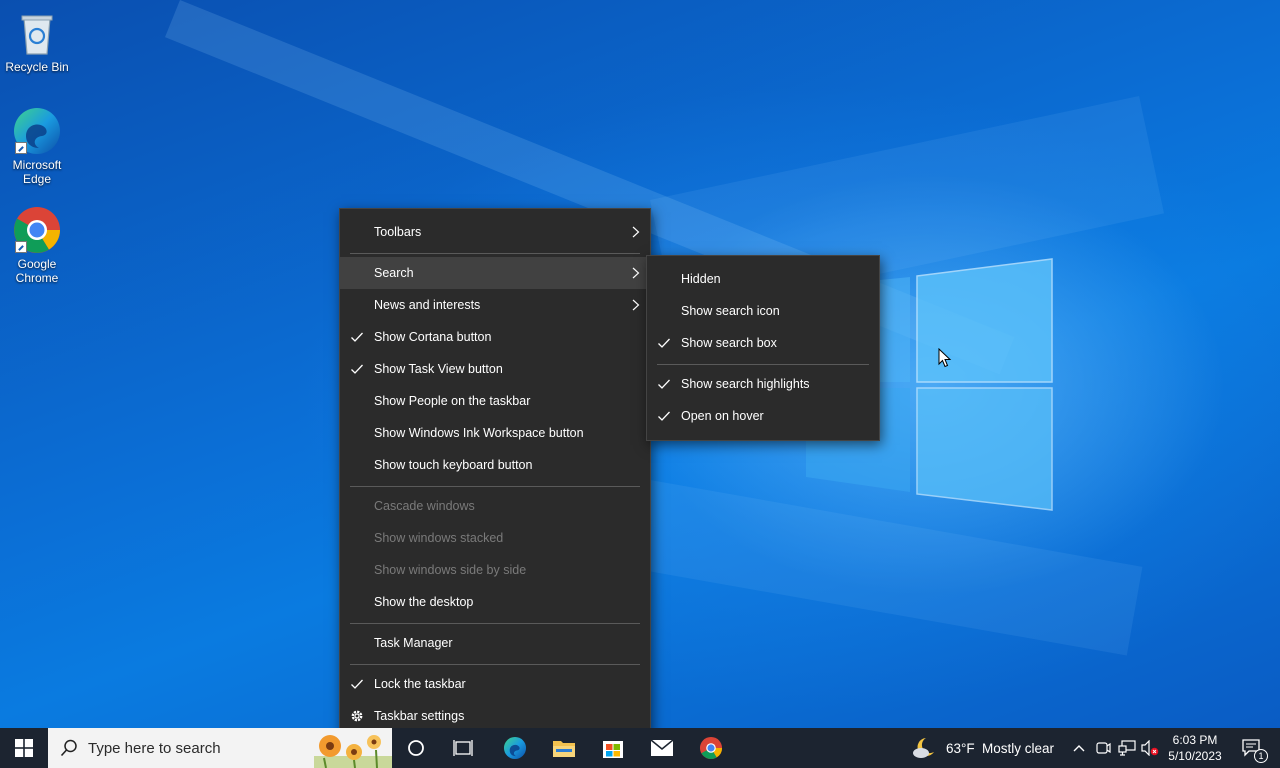  I want to click on menu-item-show-touch-keyboard: Show touch keyboard button, so click(495, 465).